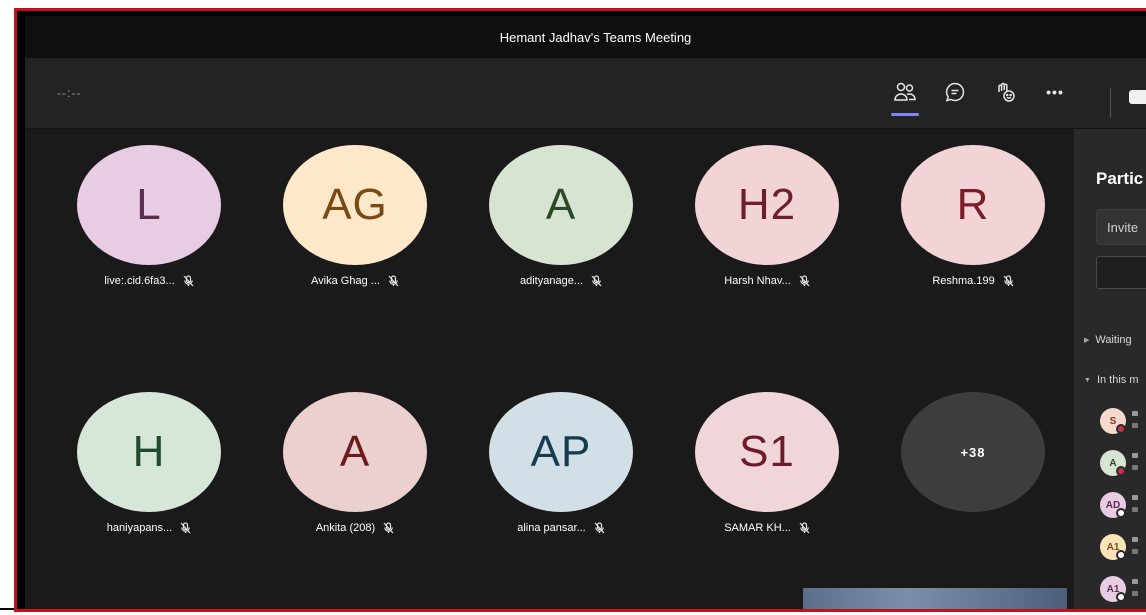  I want to click on participant-tile: R Reshma.199, so click(973, 217).